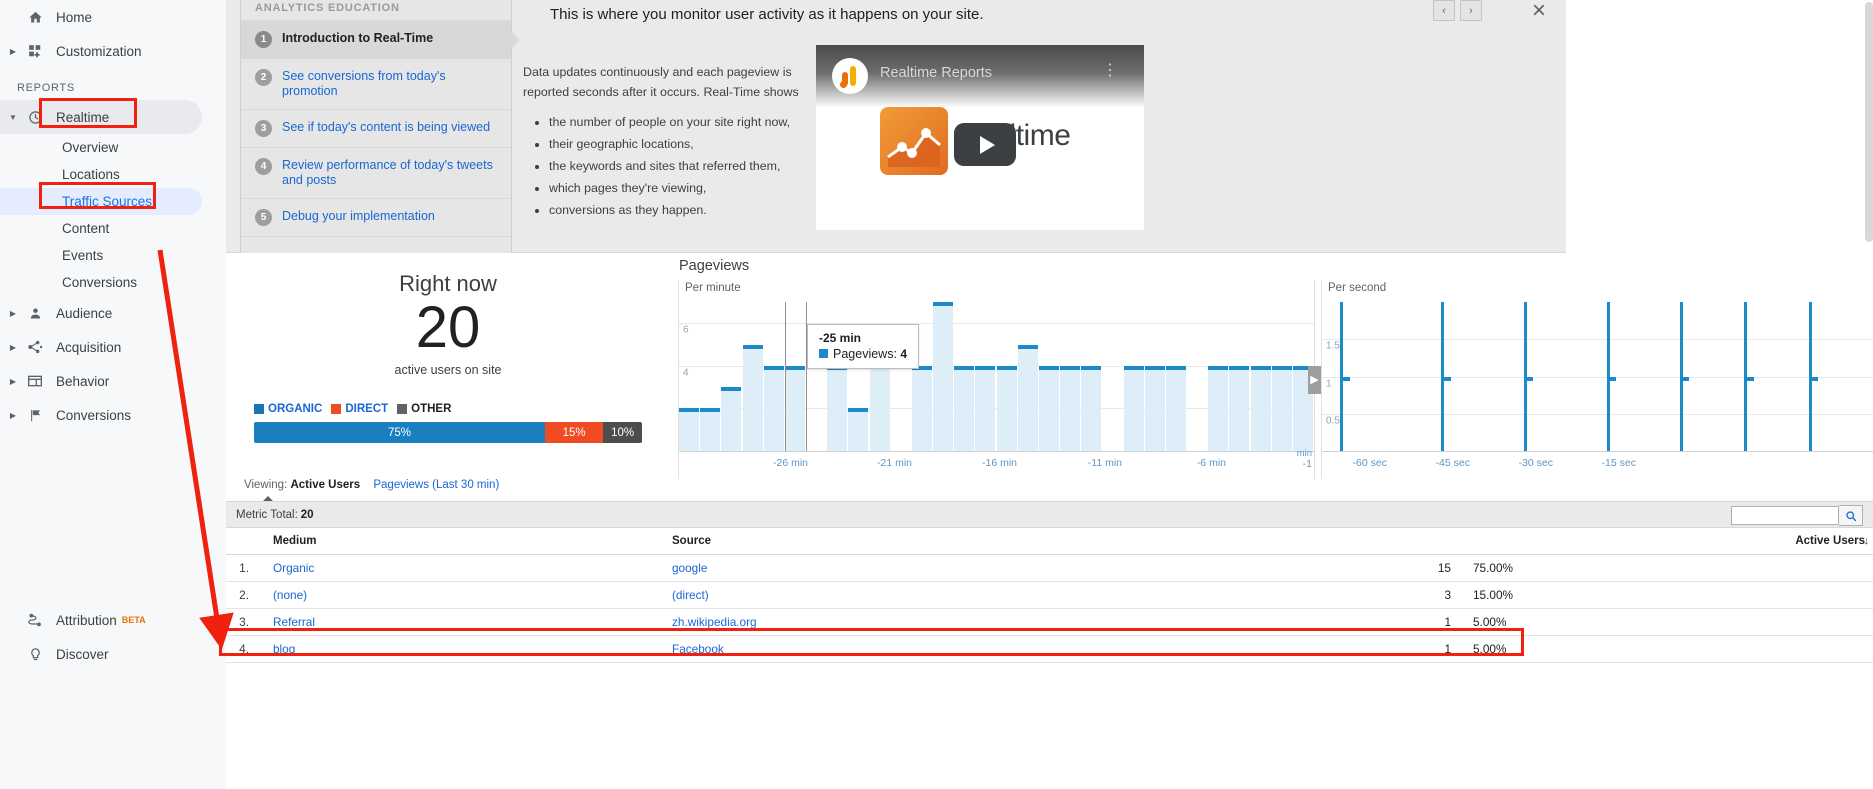  I want to click on chart-scroll-right-icon: ▶, so click(1314, 379).